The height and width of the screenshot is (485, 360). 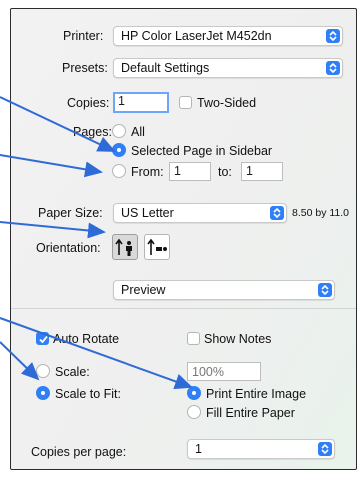 I want to click on pages-selected-radio, so click(x=119, y=150).